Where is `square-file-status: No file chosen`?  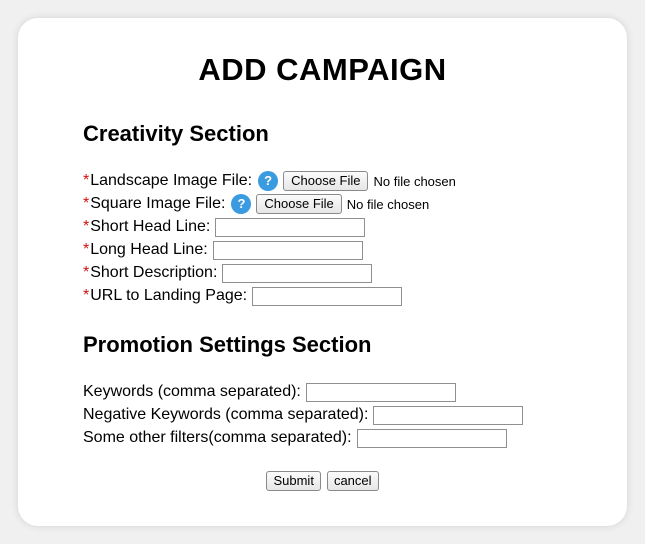 square-file-status: No file chosen is located at coordinates (388, 204).